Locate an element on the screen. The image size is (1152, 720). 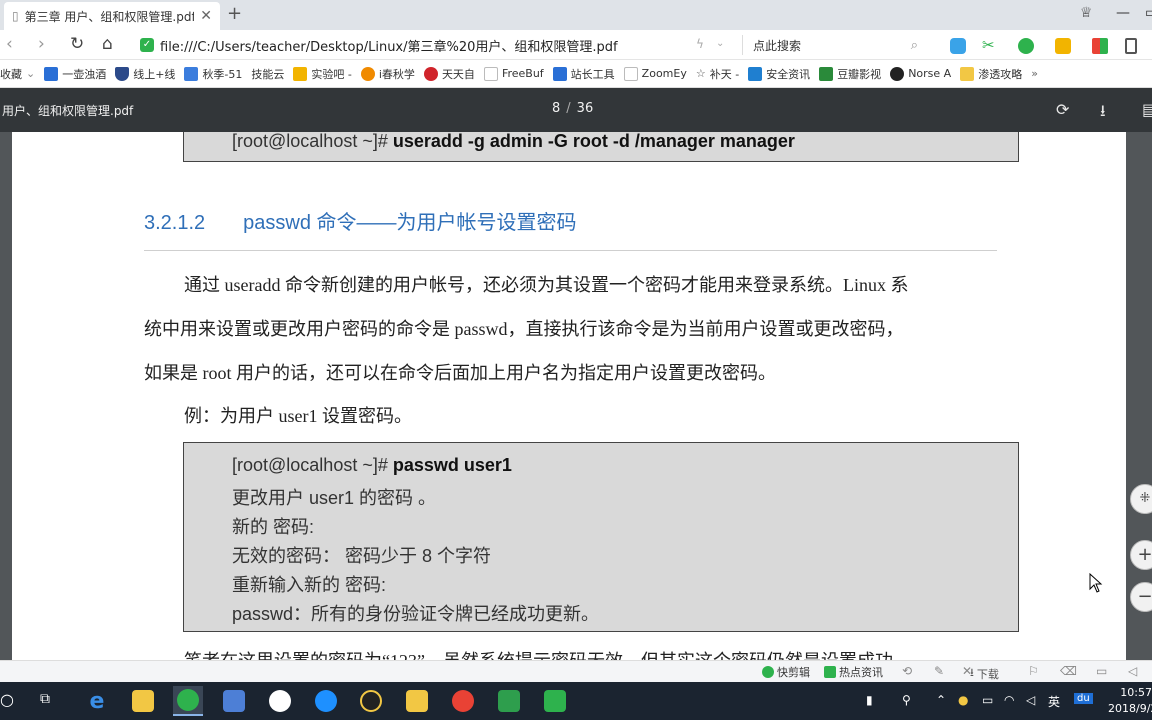
system-clock: 10:57 2018/9/2 is located at coordinates (1130, 701).